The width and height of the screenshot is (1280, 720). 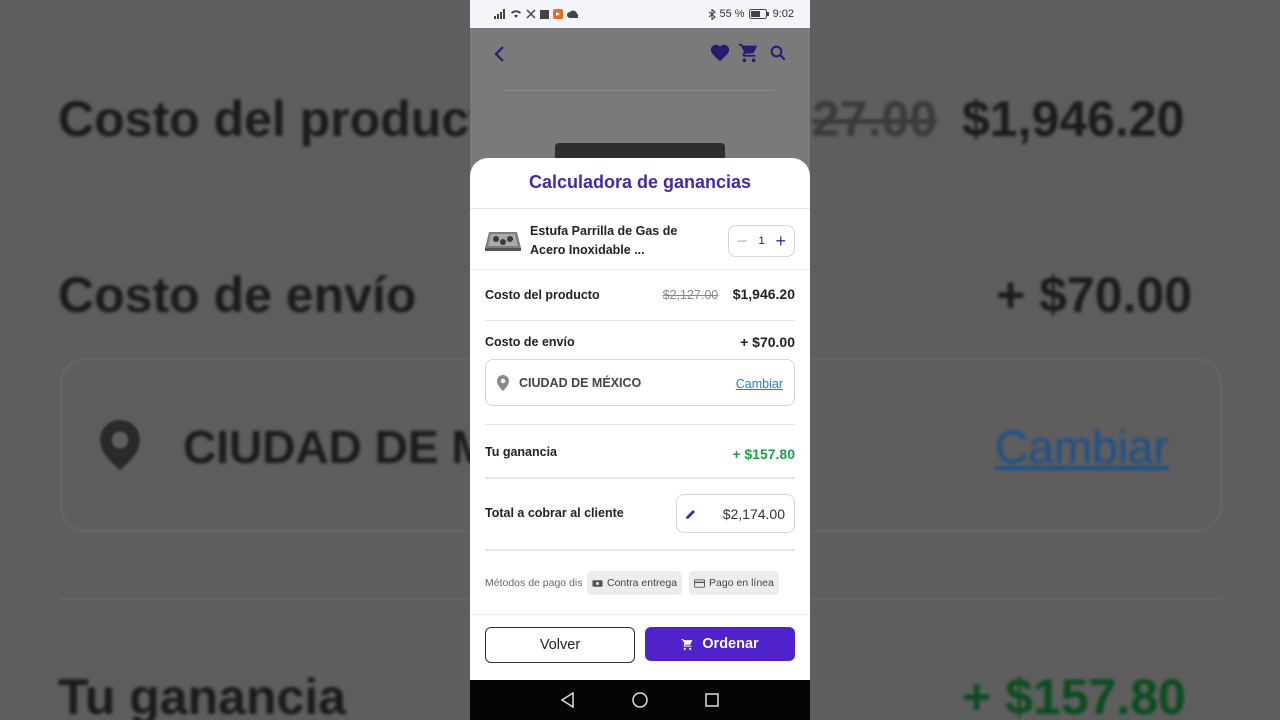 What do you see at coordinates (558, 14) in the screenshot?
I see `app-notification-icon` at bounding box center [558, 14].